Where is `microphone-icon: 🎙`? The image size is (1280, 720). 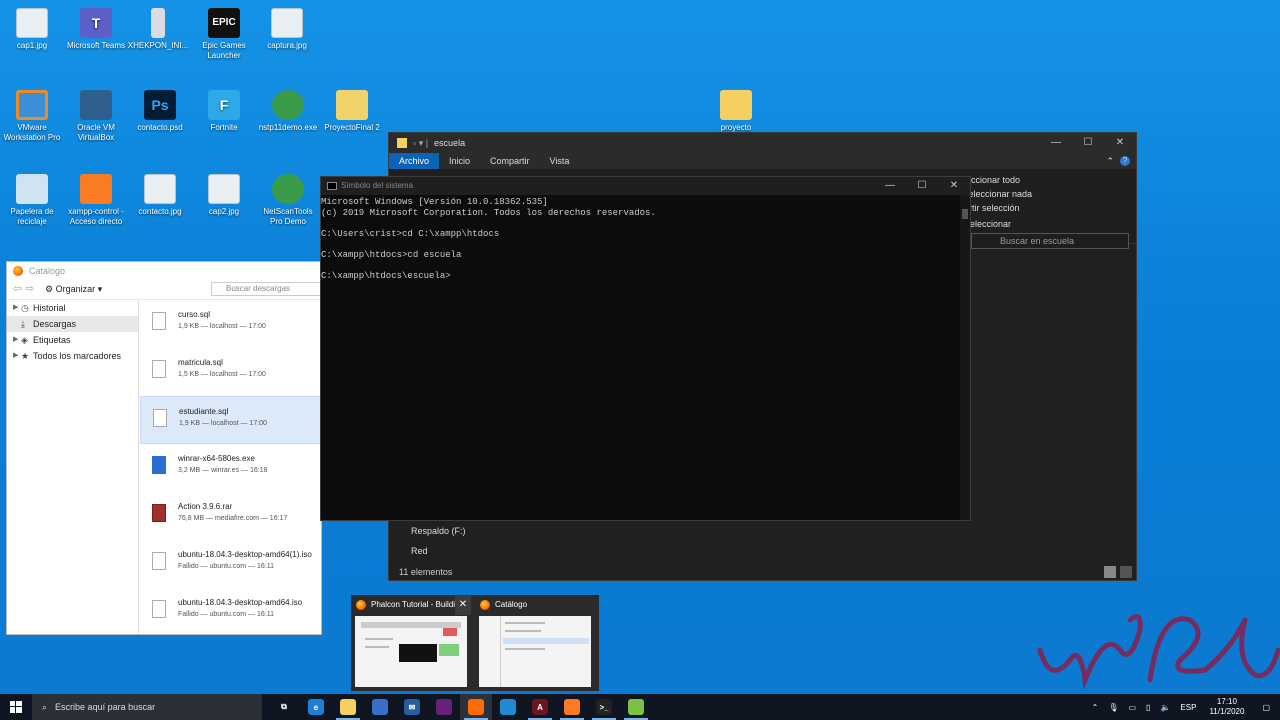
microphone-icon: 🎙 is located at coordinates (1113, 707).